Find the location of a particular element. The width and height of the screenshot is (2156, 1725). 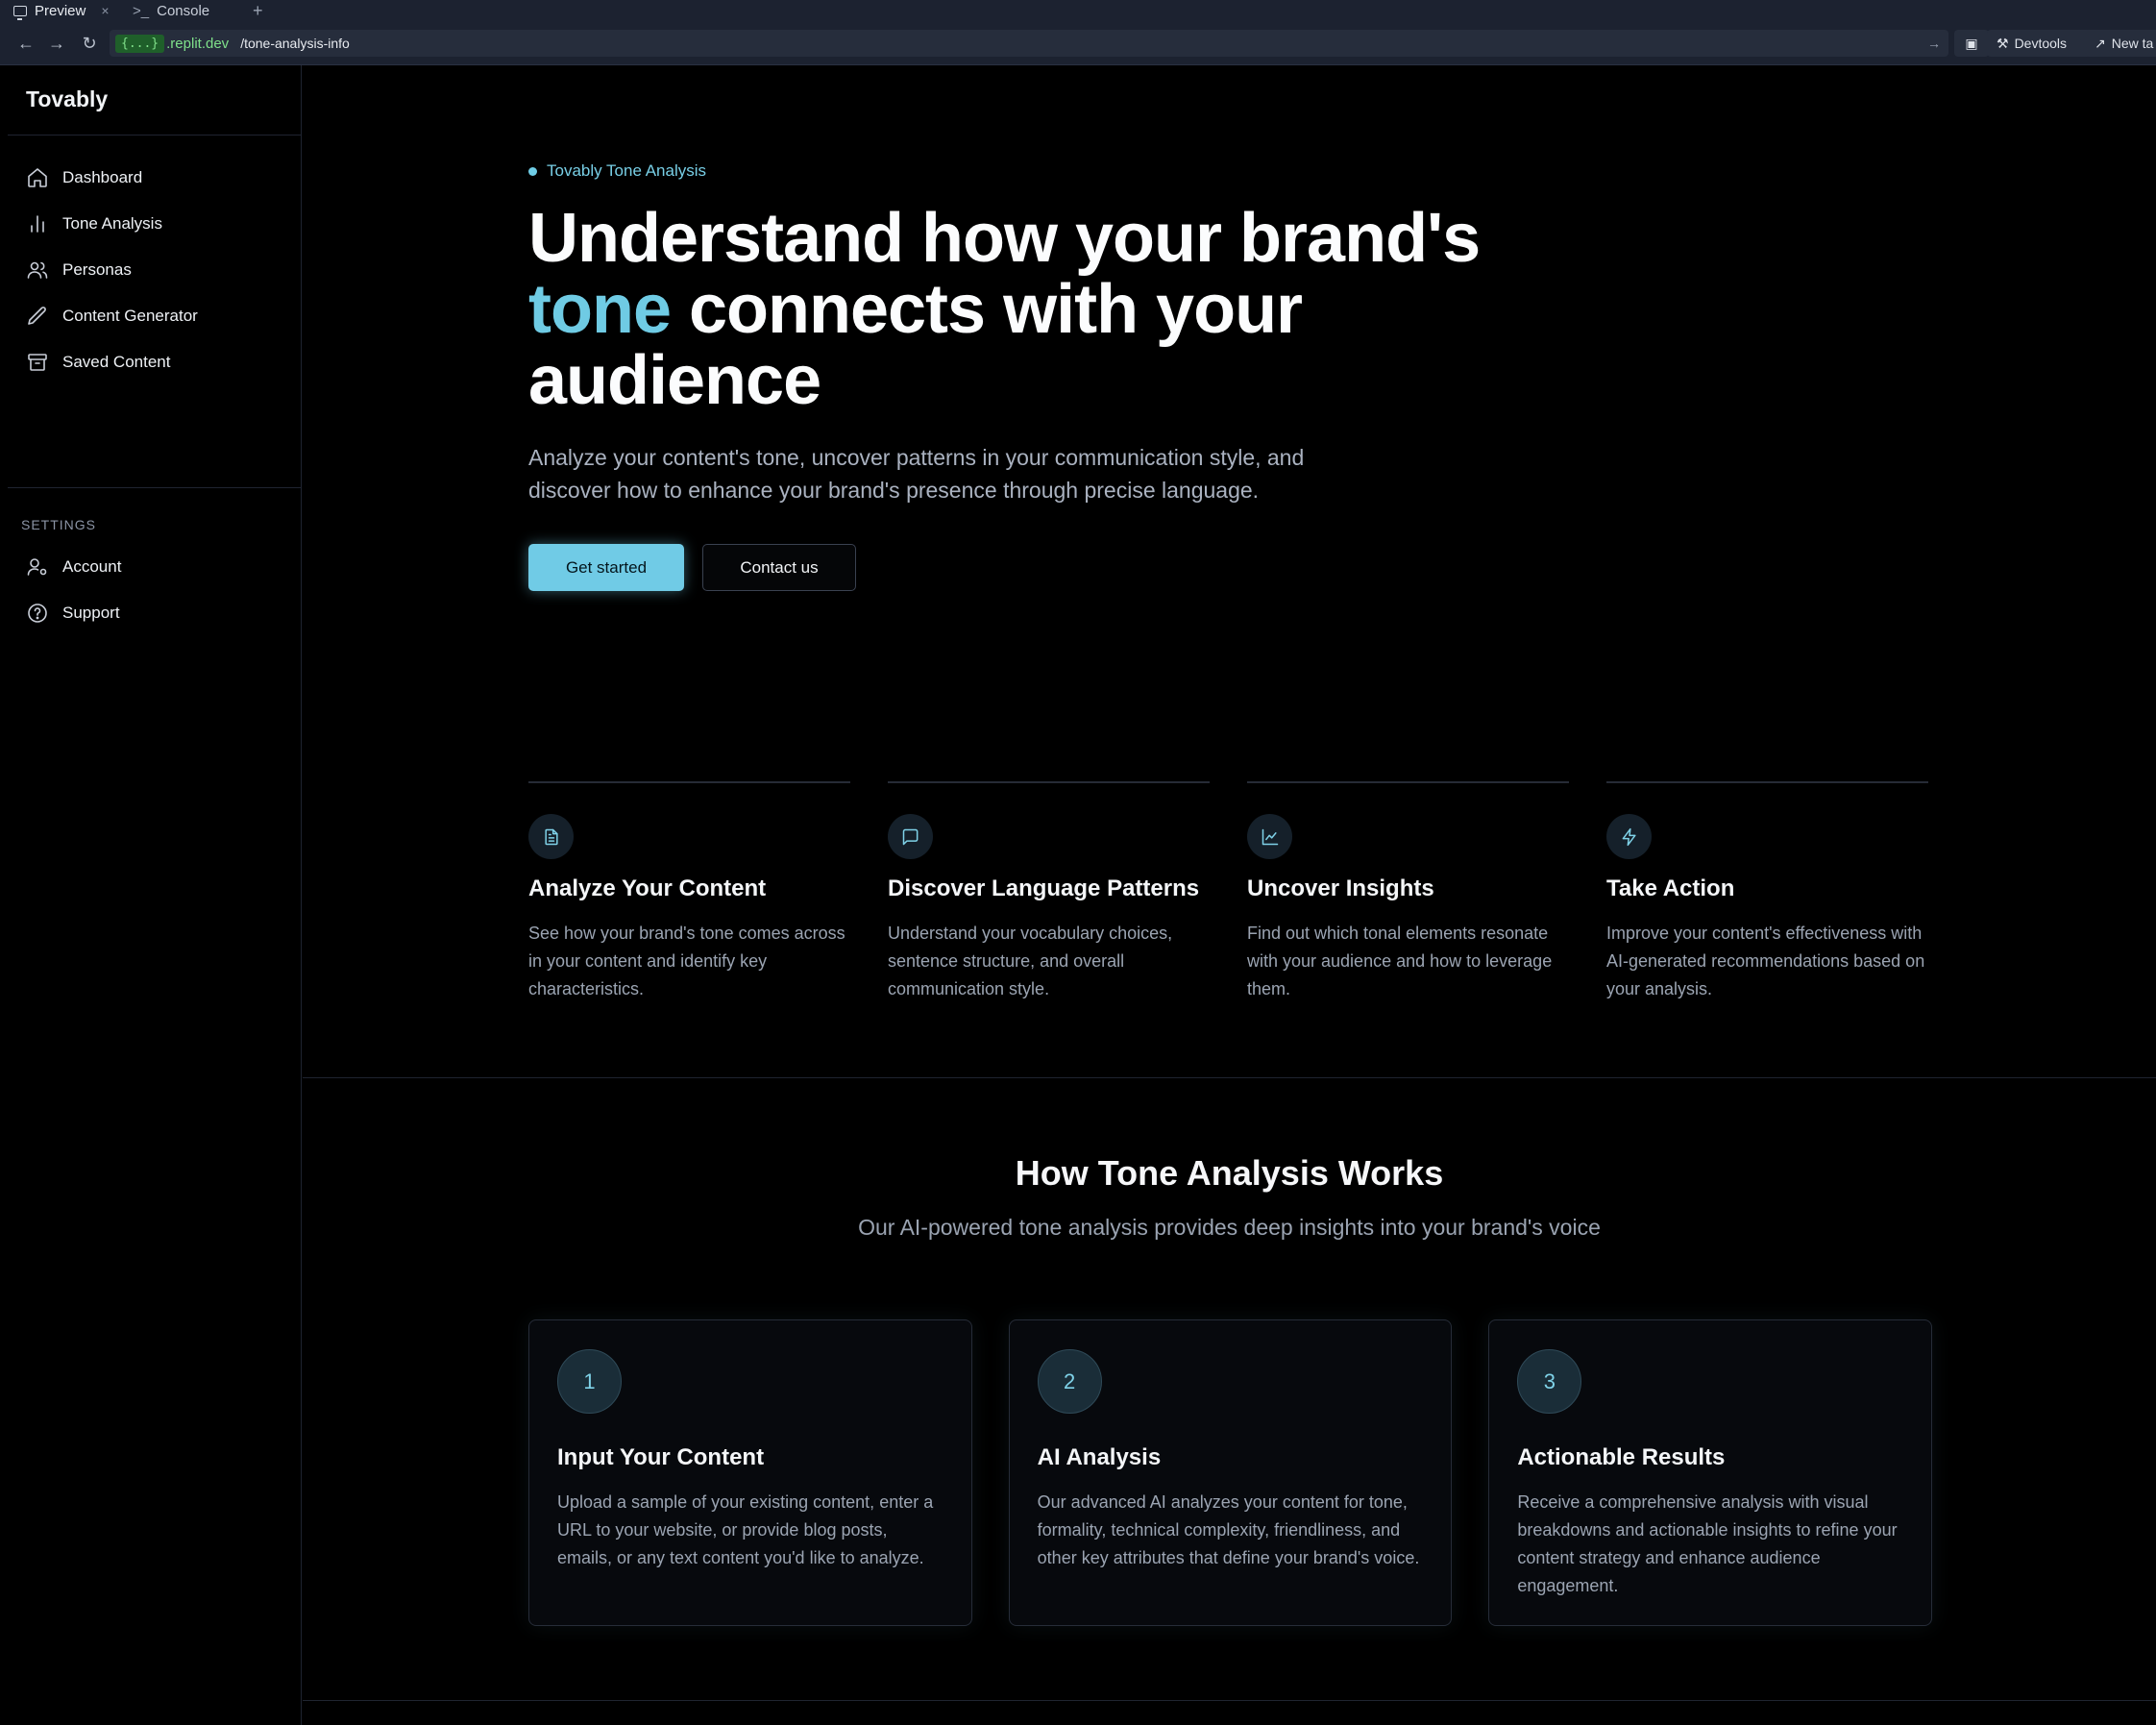

tab-preview-label: Preview is located at coordinates (60, 10).